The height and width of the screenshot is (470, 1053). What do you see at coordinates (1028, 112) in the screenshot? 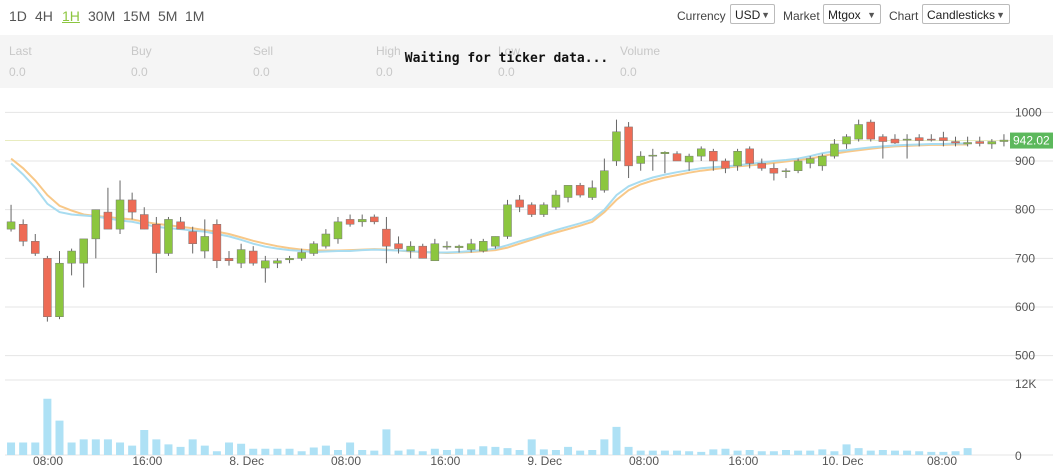
I see `price-tick-label: 1000` at bounding box center [1028, 112].